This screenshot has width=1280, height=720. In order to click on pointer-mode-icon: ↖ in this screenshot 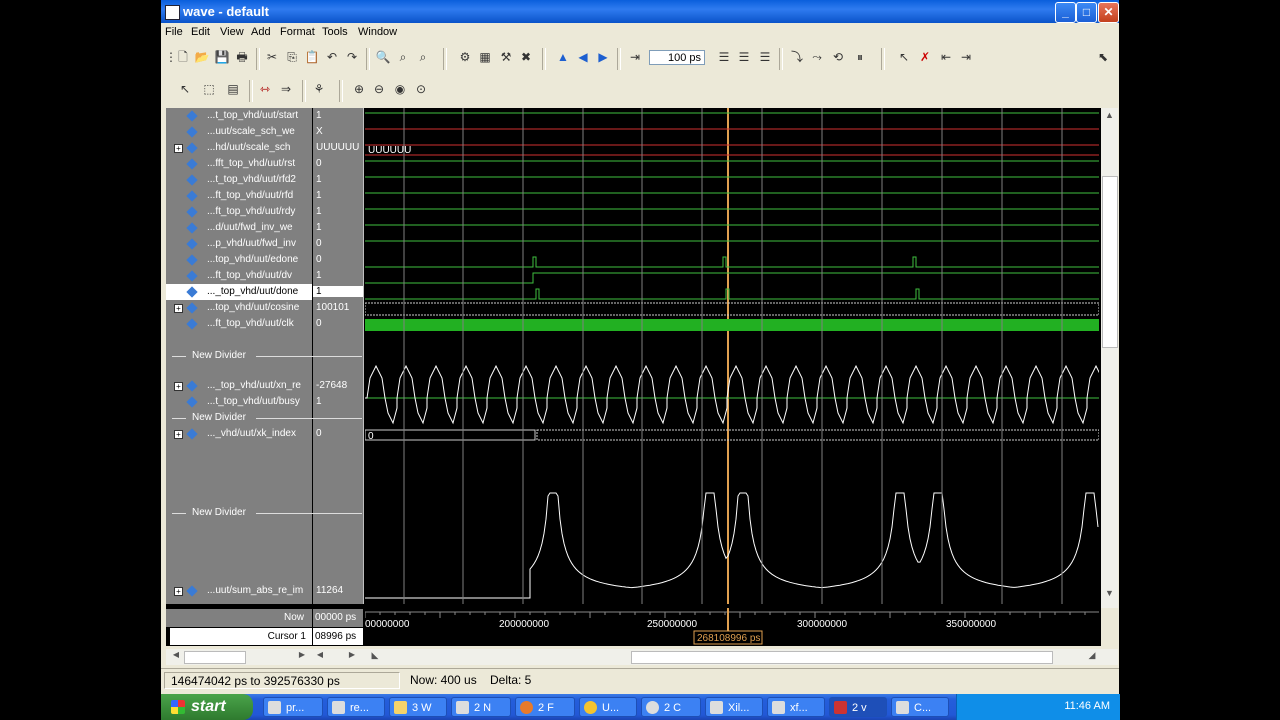, I will do `click(185, 89)`.